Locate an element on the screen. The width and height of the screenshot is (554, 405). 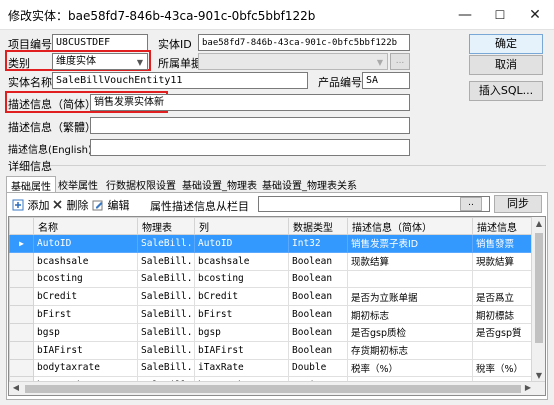
cell-desc-cn: 税率（%） is located at coordinates (410, 368).